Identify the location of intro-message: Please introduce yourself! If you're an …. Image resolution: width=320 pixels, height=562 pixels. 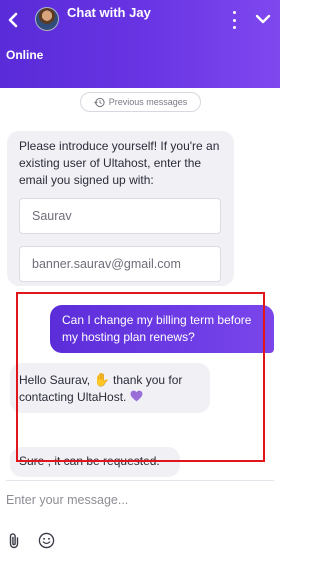
(119, 163).